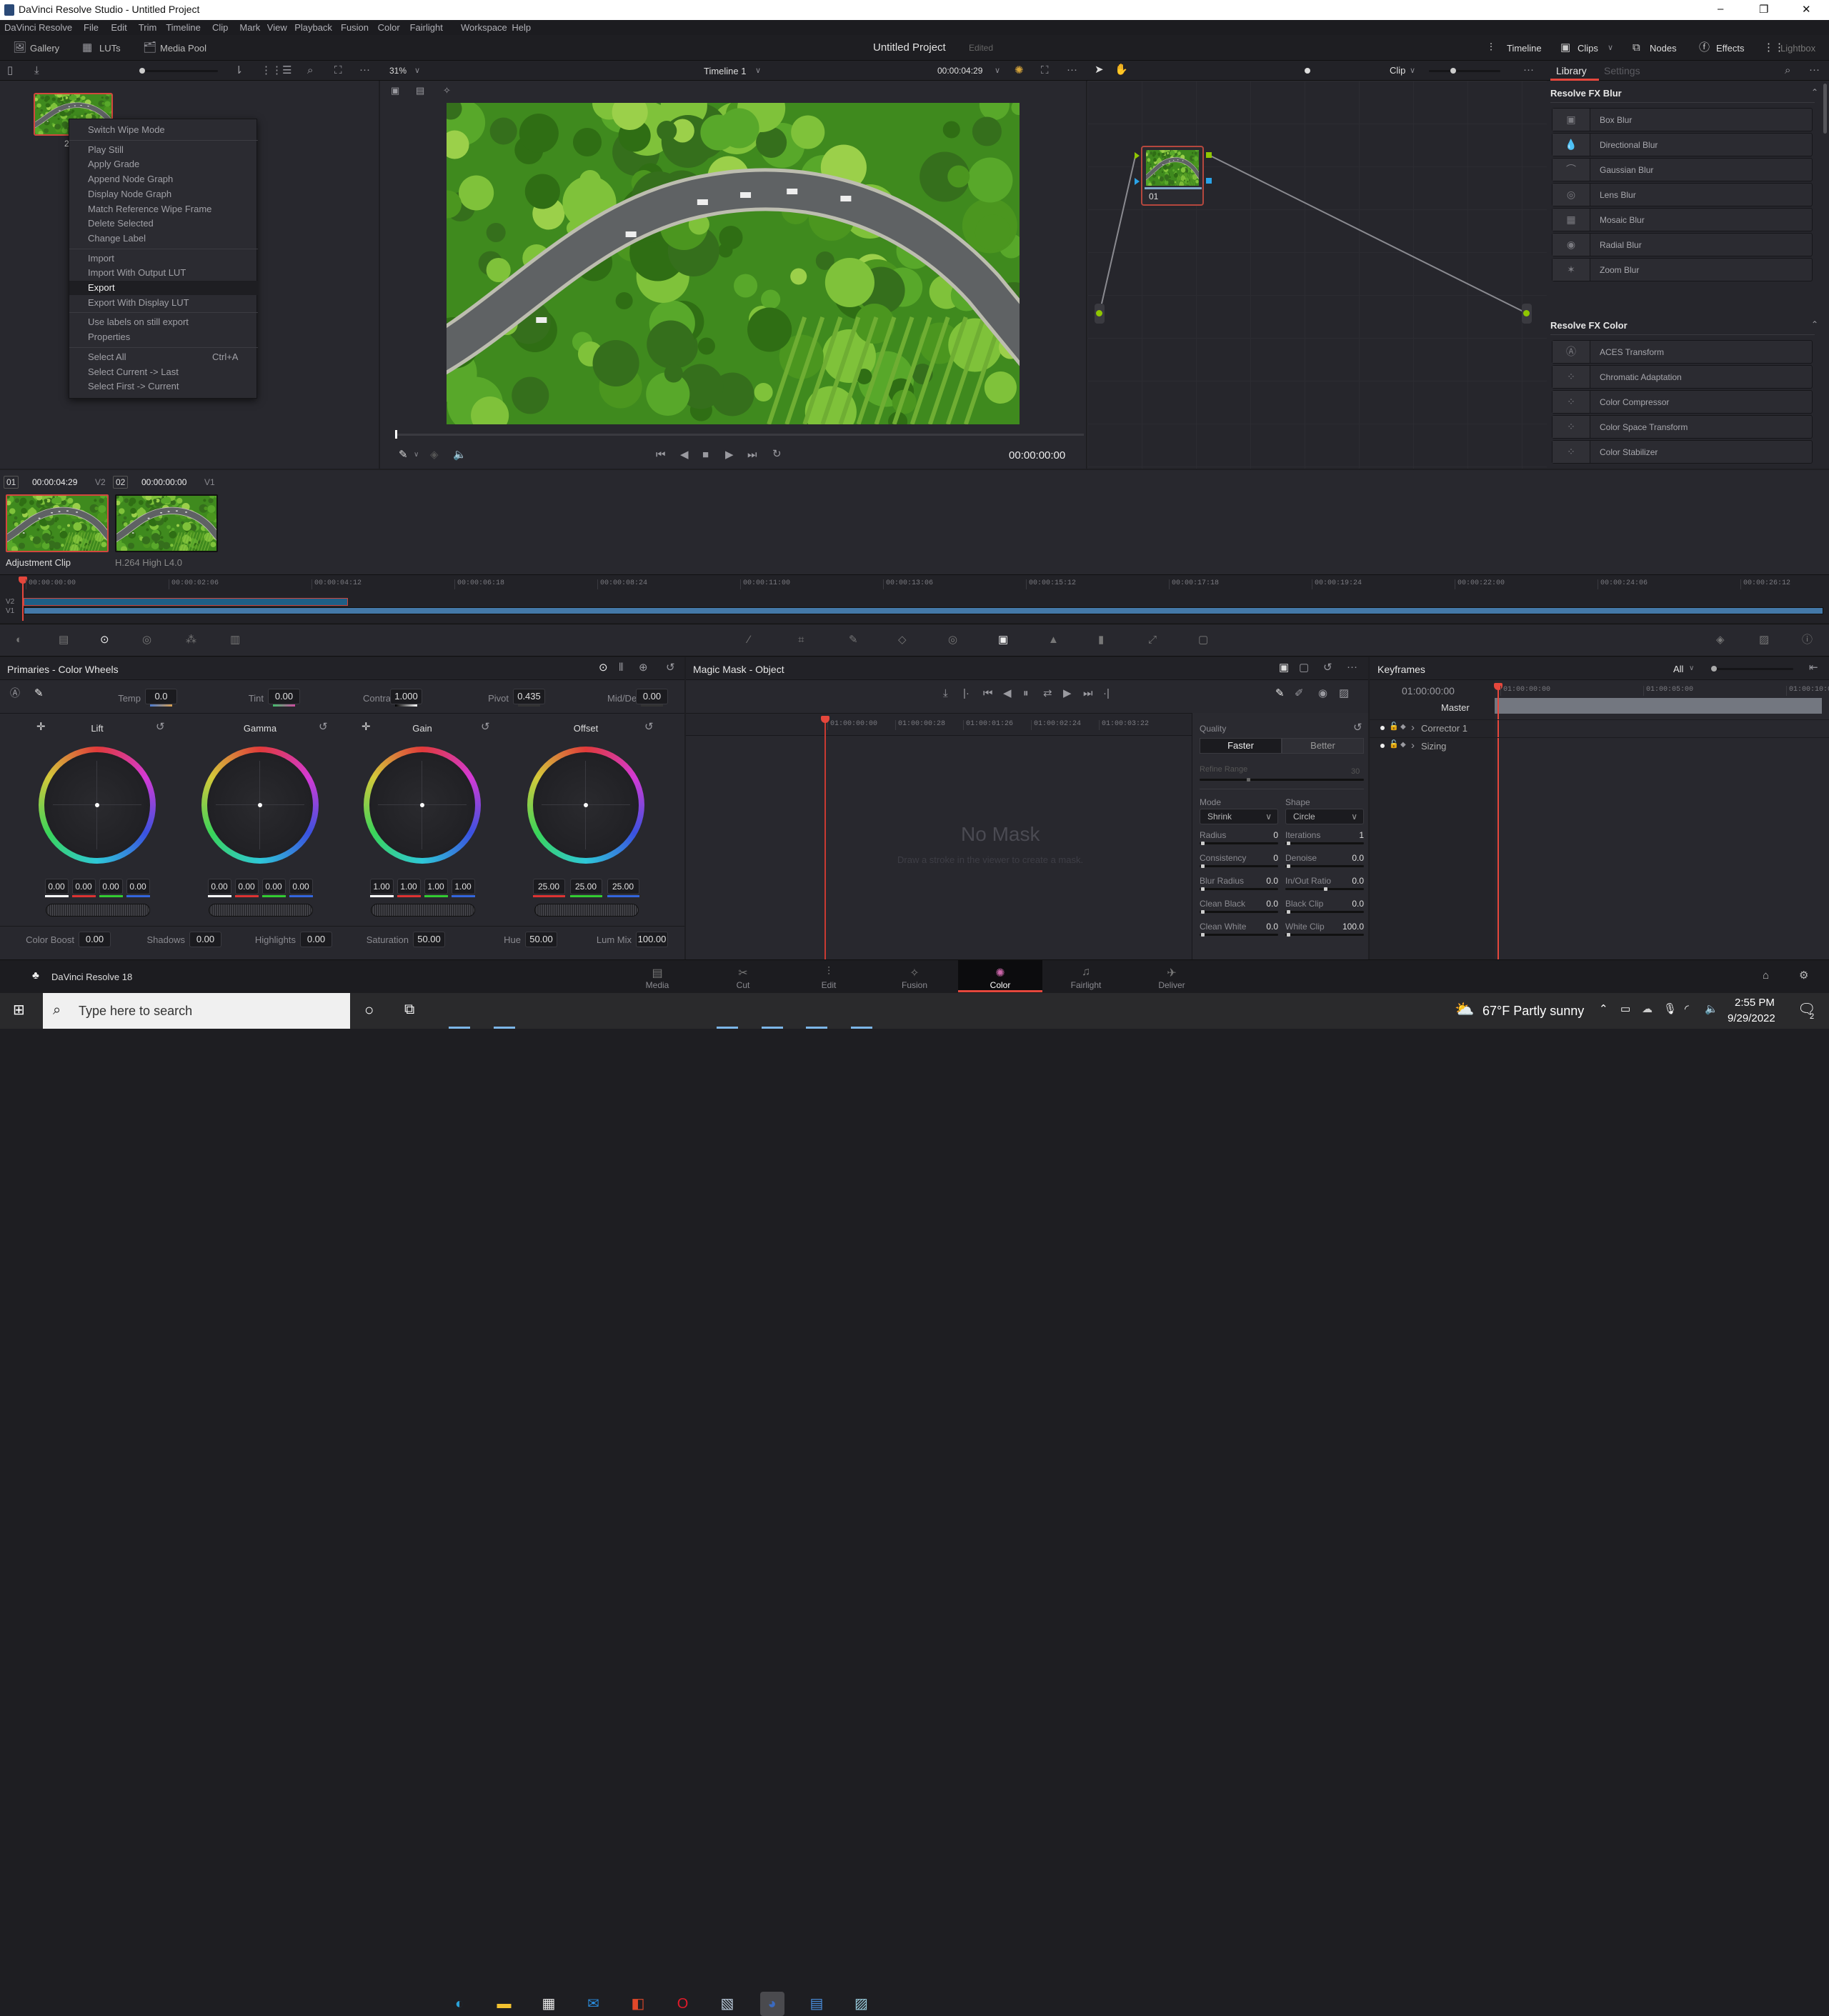 Image resolution: width=1829 pixels, height=2016 pixels. I want to click on refine-range-slider, so click(1282, 780).